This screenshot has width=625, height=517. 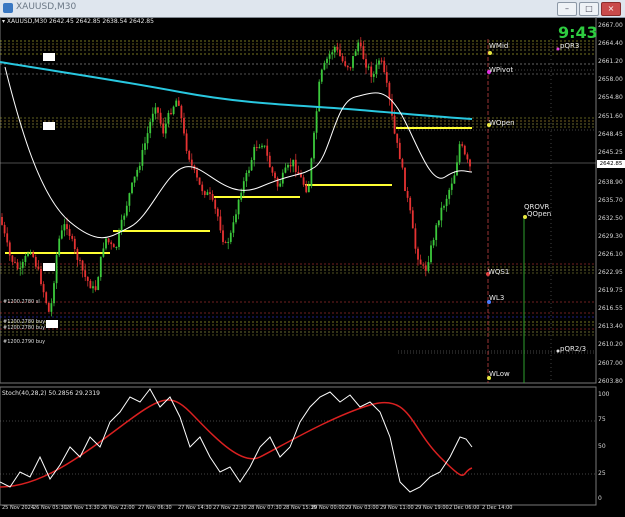 What do you see at coordinates (499, 46) in the screenshot?
I see `level-label-wmid: WMid` at bounding box center [499, 46].